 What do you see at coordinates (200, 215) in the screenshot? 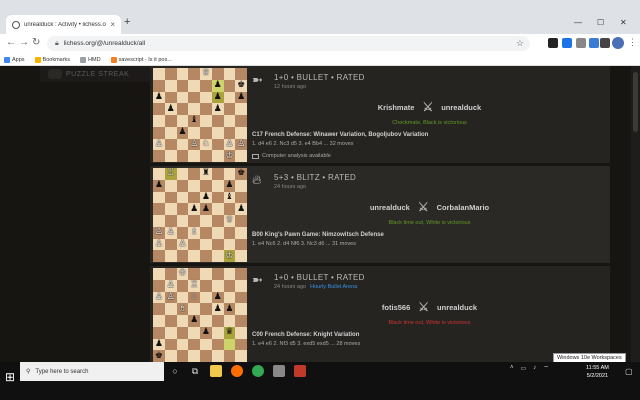
I see `chess-board-thumbnail: ♖ ♜ ♚ ♟ ♟ ♟ ♝ ♟ ♟ ♟ ♕ ♙ ♙ ♗ ♙ ♙ ♔` at bounding box center [200, 215].